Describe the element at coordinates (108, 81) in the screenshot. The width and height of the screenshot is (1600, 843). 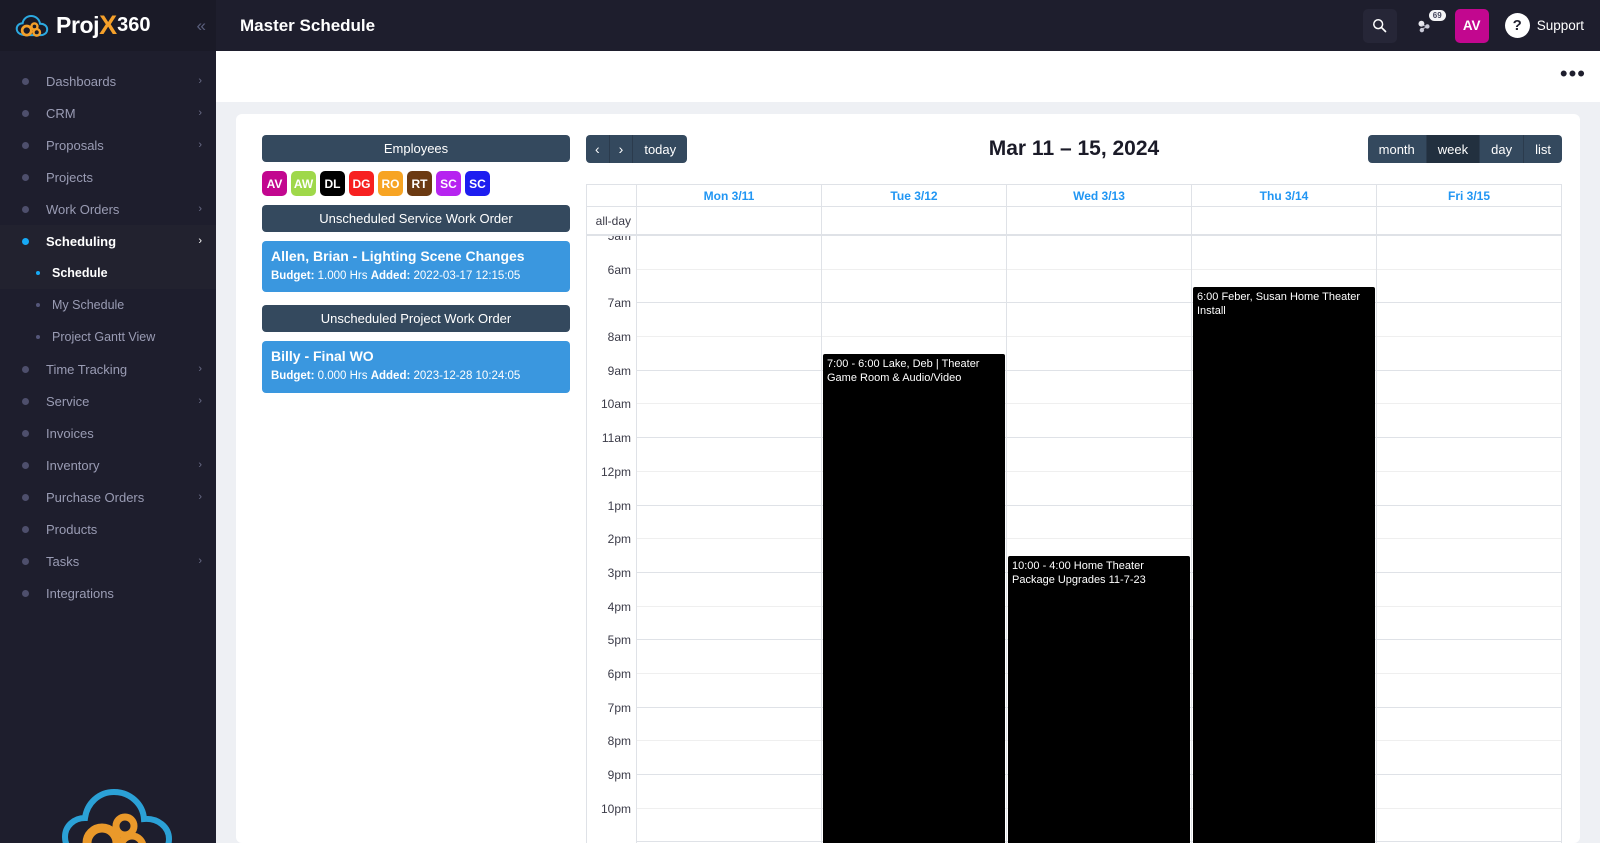
I see `sidebar-item-dashboards: Dashboards ›` at that location.